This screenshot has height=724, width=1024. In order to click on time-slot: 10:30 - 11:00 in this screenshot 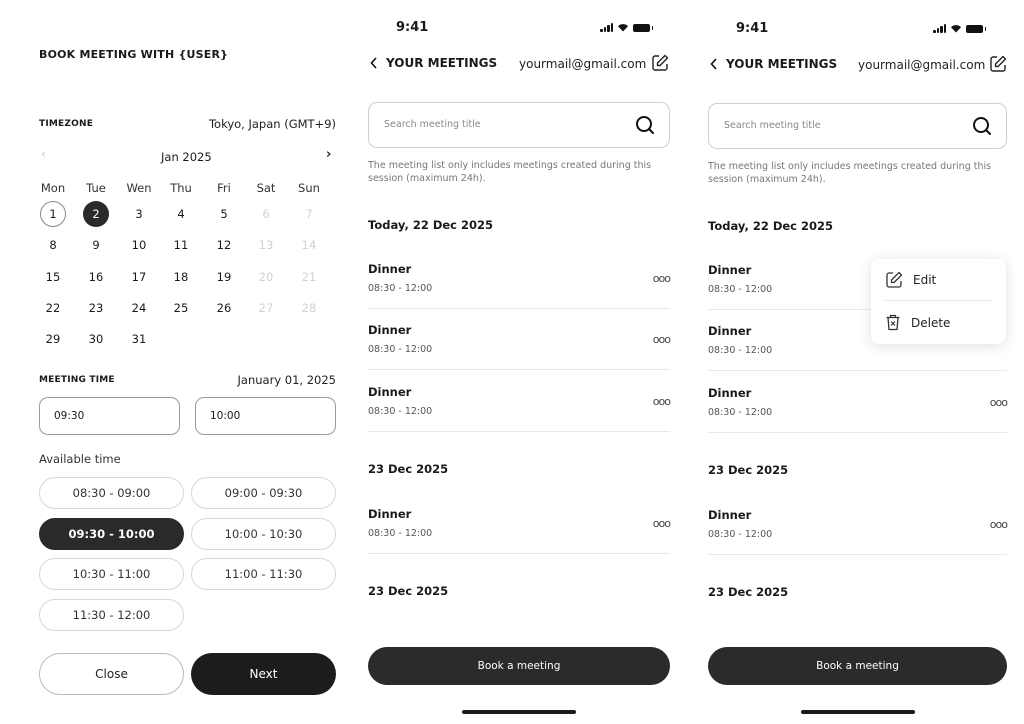, I will do `click(111, 574)`.